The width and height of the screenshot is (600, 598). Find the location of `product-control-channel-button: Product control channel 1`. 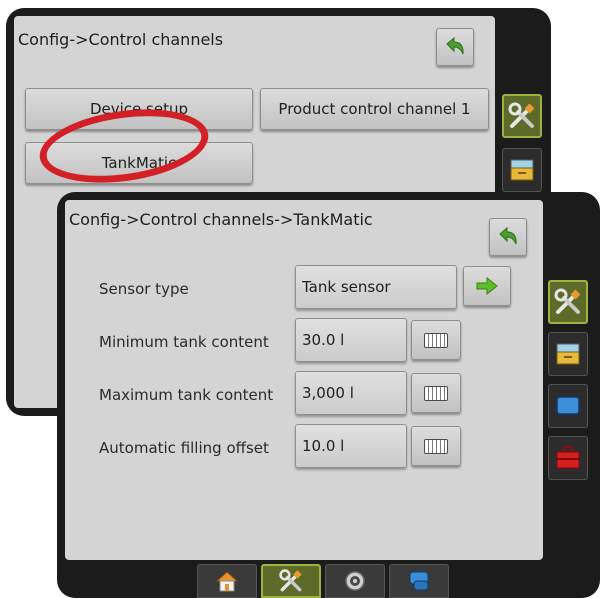

product-control-channel-button: Product control channel 1 is located at coordinates (374, 109).